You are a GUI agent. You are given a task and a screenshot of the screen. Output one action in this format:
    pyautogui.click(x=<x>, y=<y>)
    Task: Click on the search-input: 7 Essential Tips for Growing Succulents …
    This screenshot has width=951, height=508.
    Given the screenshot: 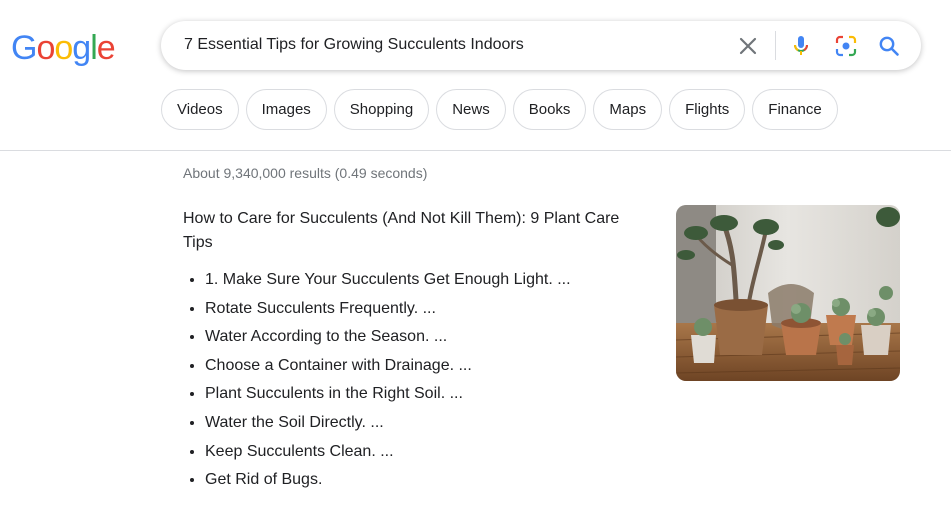 What is the action you would take?
    pyautogui.click(x=354, y=45)
    